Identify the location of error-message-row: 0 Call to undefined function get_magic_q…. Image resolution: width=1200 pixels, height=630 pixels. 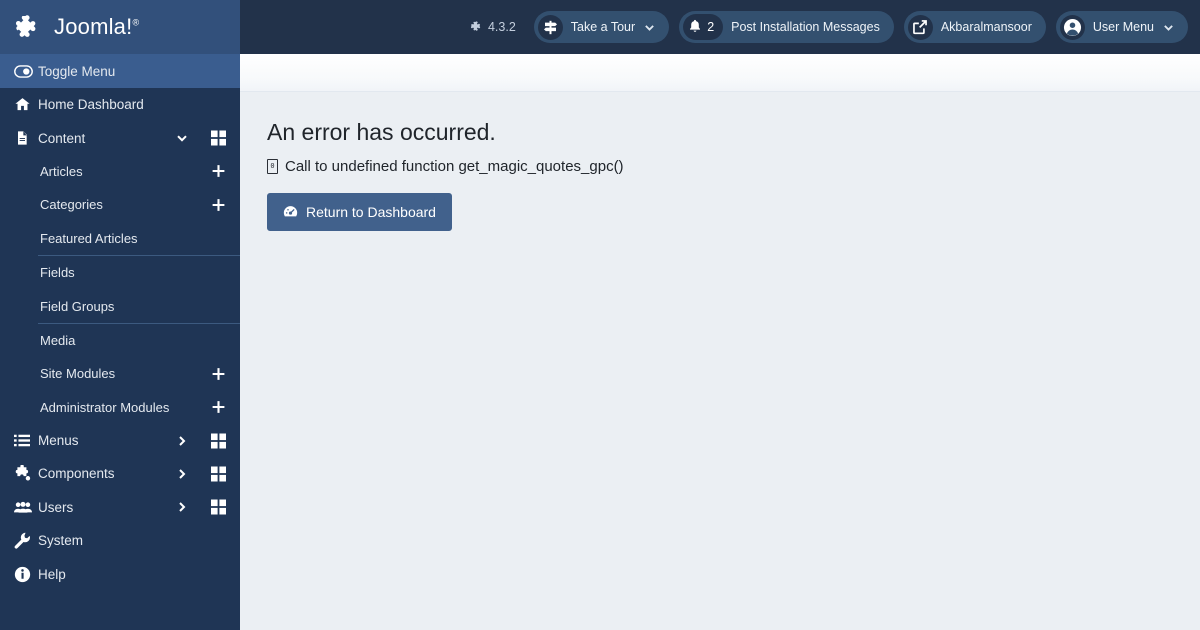
(733, 166).